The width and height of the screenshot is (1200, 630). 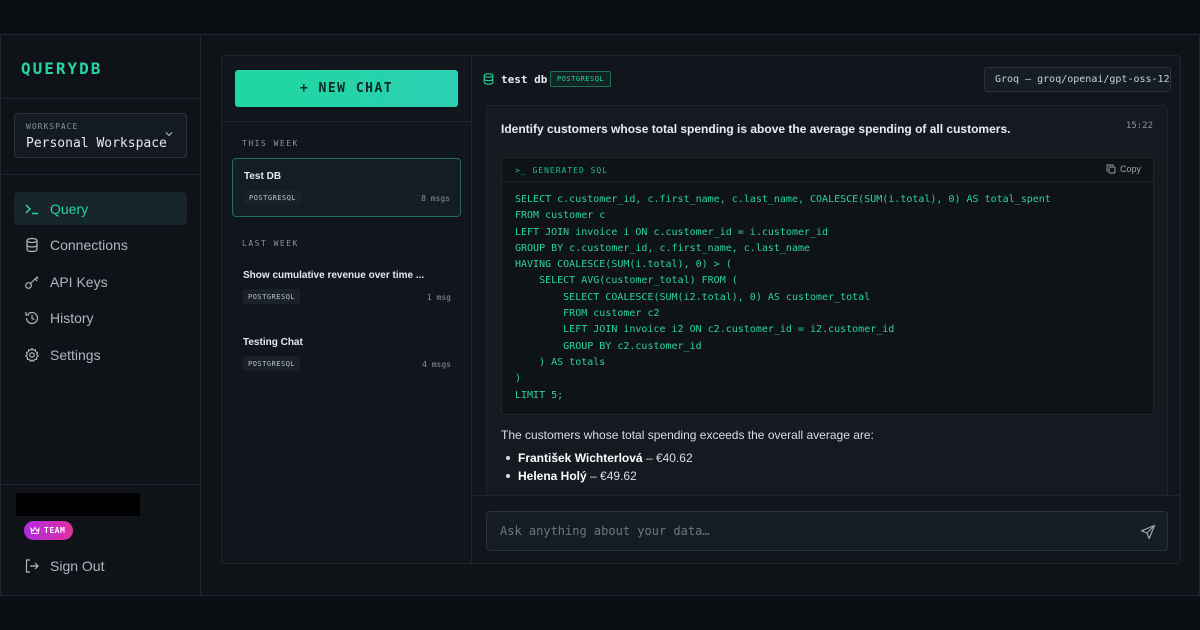 I want to click on chat-title: Testing Chat, so click(x=273, y=342).